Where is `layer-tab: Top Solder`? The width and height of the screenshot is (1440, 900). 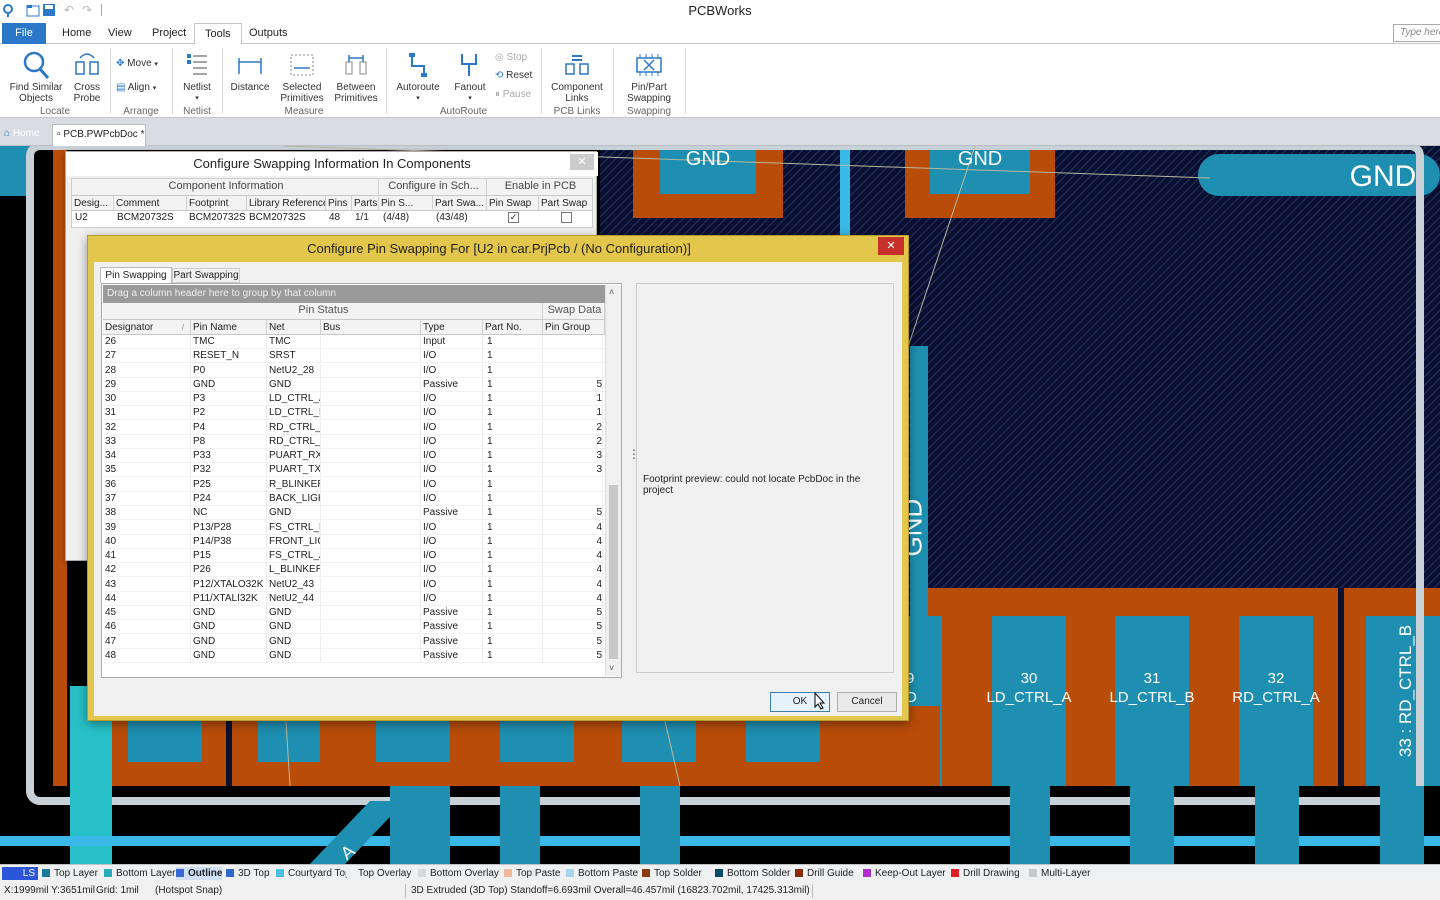 layer-tab: Top Solder is located at coordinates (672, 873).